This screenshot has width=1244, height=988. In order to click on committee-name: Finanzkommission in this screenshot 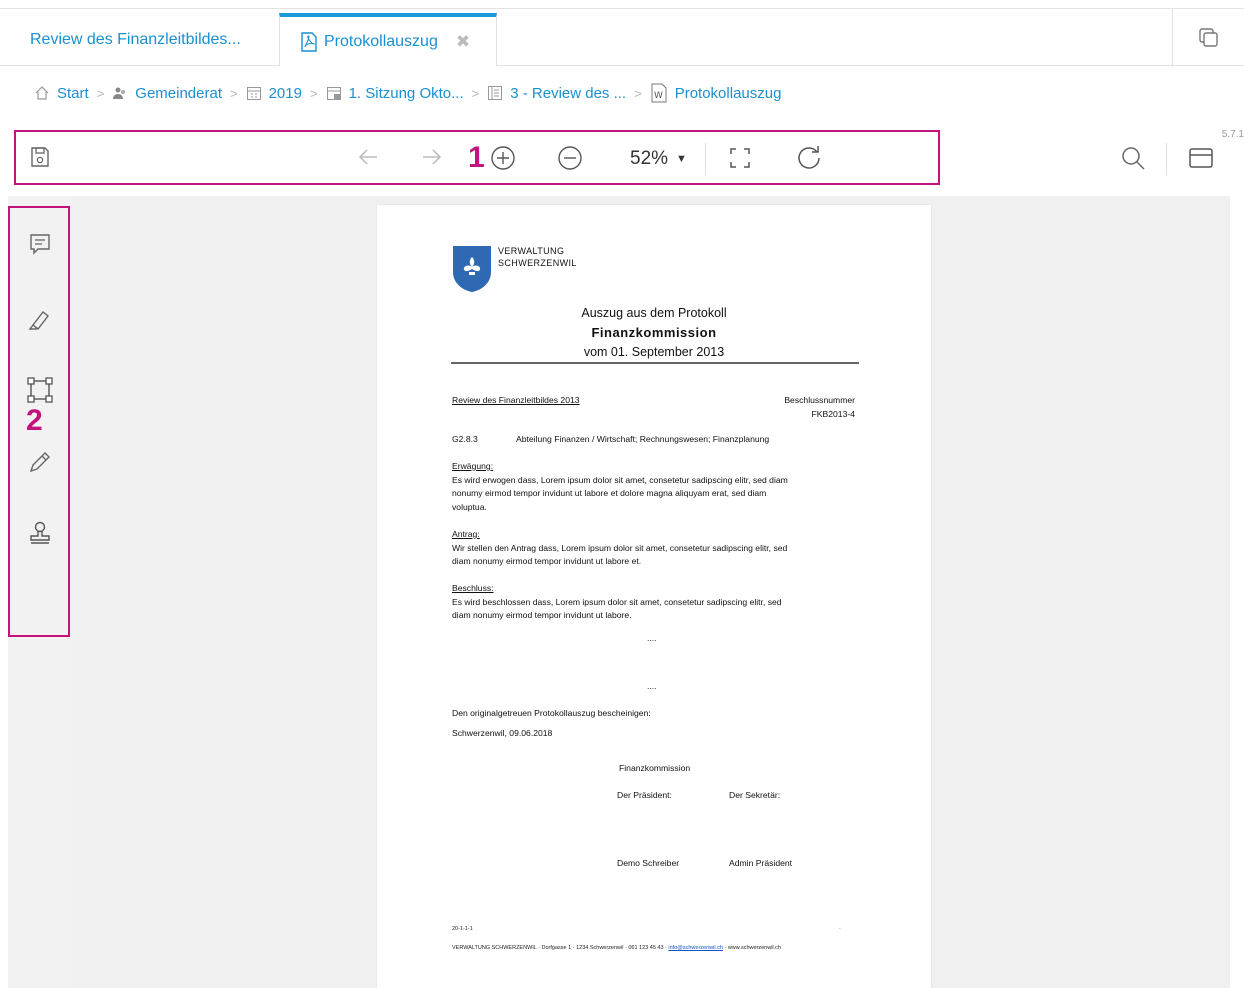, I will do `click(655, 768)`.